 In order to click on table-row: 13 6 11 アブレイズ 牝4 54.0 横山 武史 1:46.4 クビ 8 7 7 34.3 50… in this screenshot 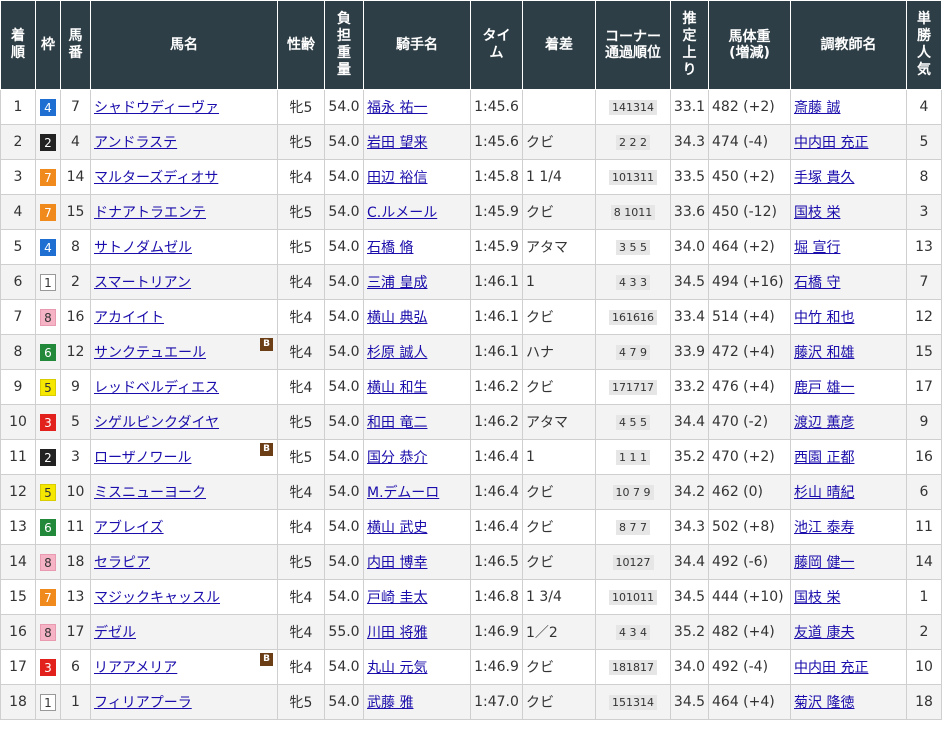, I will do `click(471, 527)`.